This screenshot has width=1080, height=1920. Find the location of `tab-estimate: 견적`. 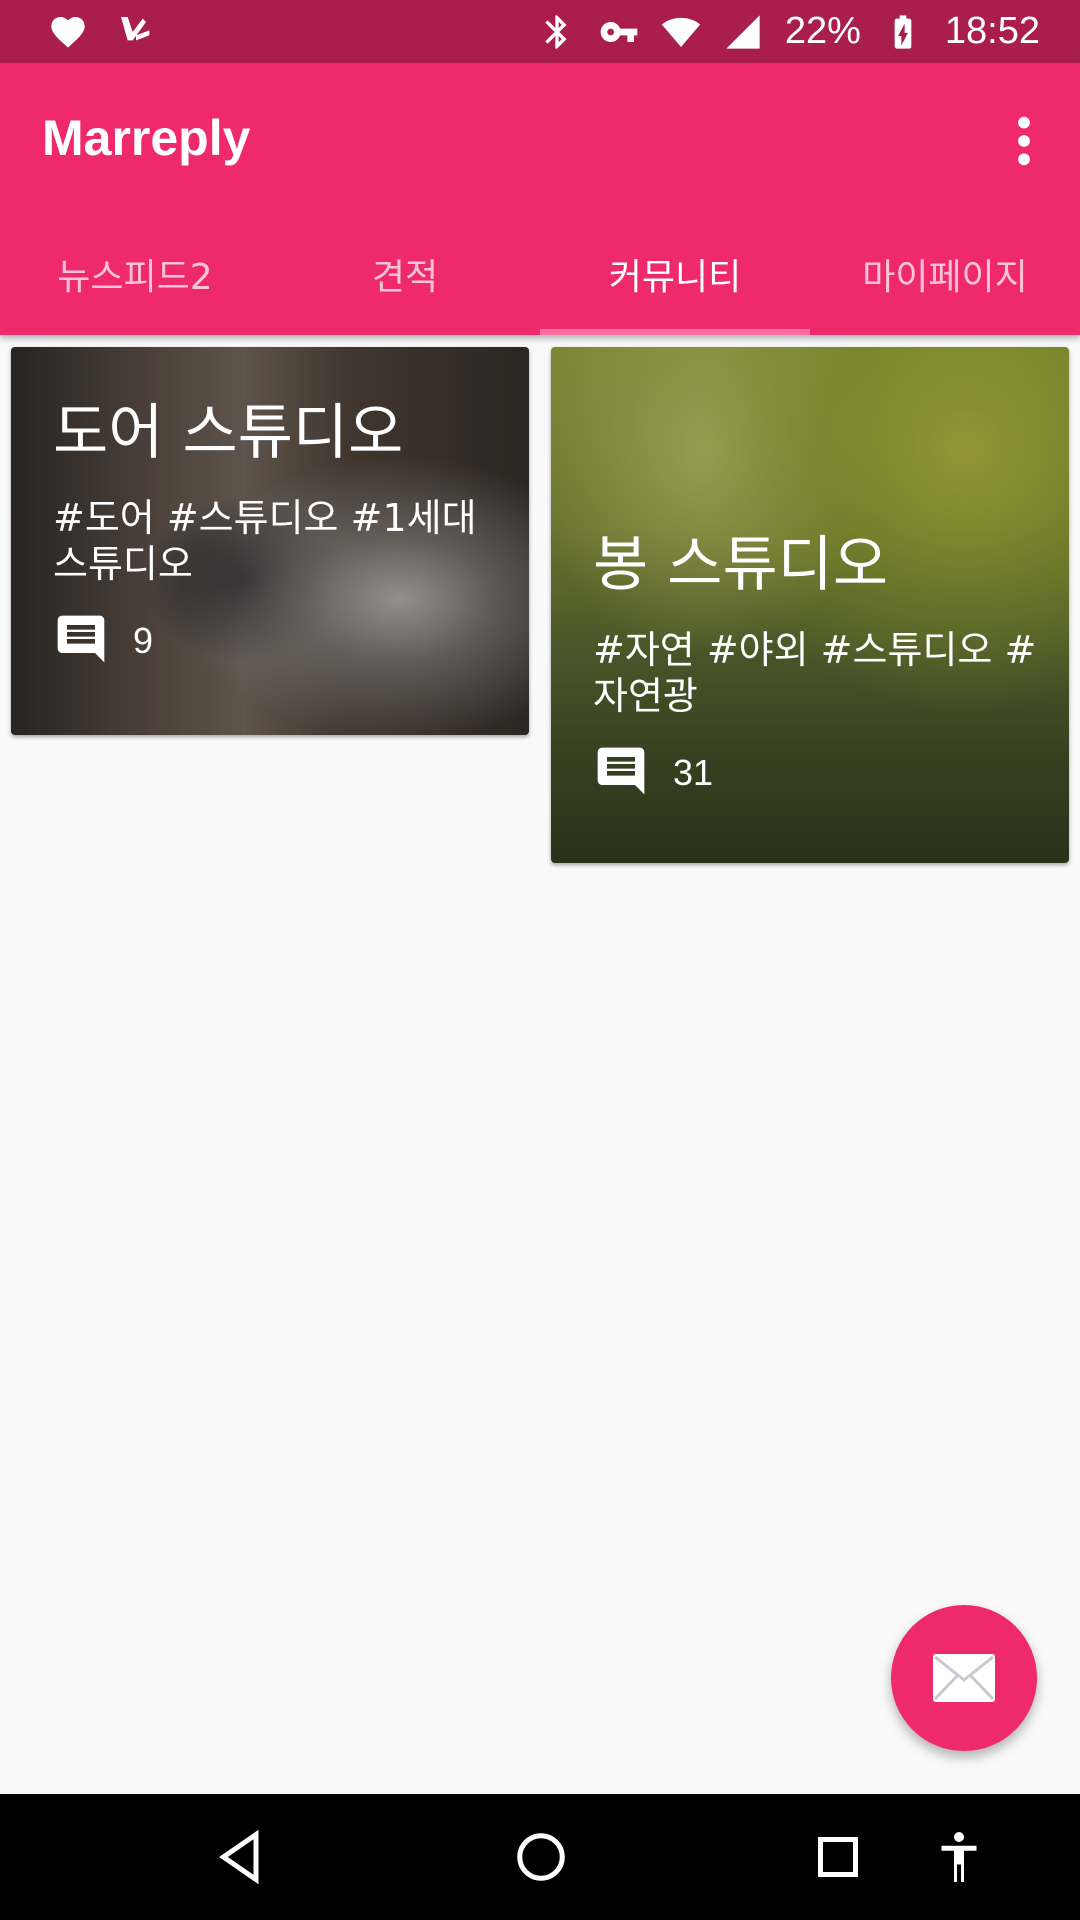

tab-estimate: 견적 is located at coordinates (405, 274).